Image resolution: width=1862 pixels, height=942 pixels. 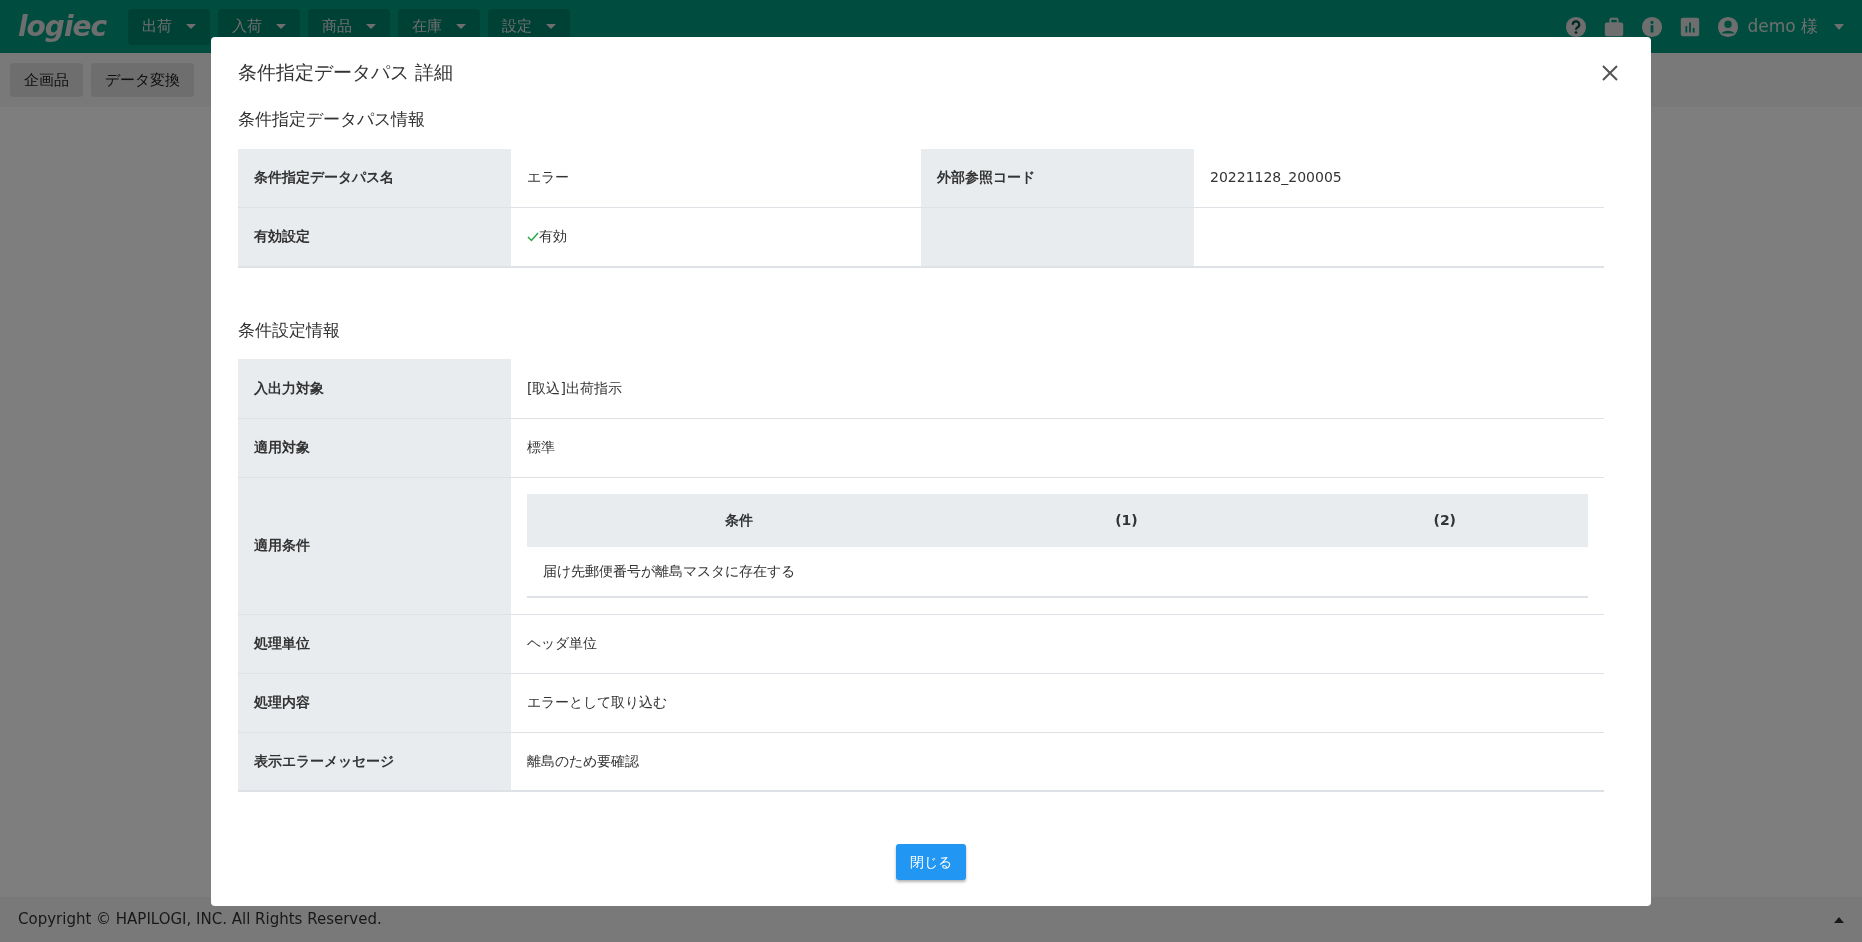 I want to click on field-value: 標準, so click(x=541, y=447).